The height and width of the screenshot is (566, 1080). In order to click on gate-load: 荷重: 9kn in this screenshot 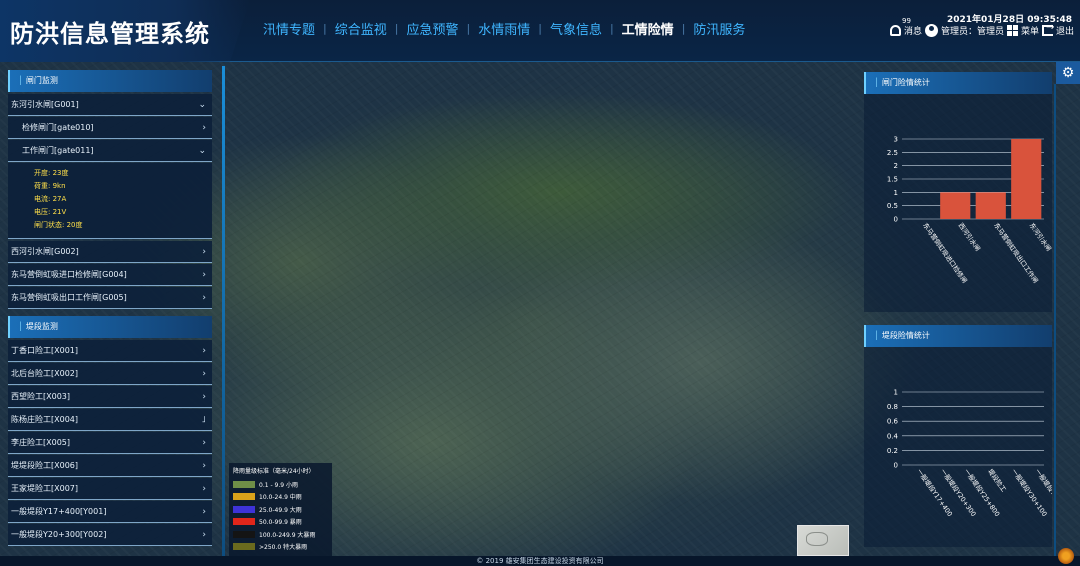, I will do `click(50, 186)`.